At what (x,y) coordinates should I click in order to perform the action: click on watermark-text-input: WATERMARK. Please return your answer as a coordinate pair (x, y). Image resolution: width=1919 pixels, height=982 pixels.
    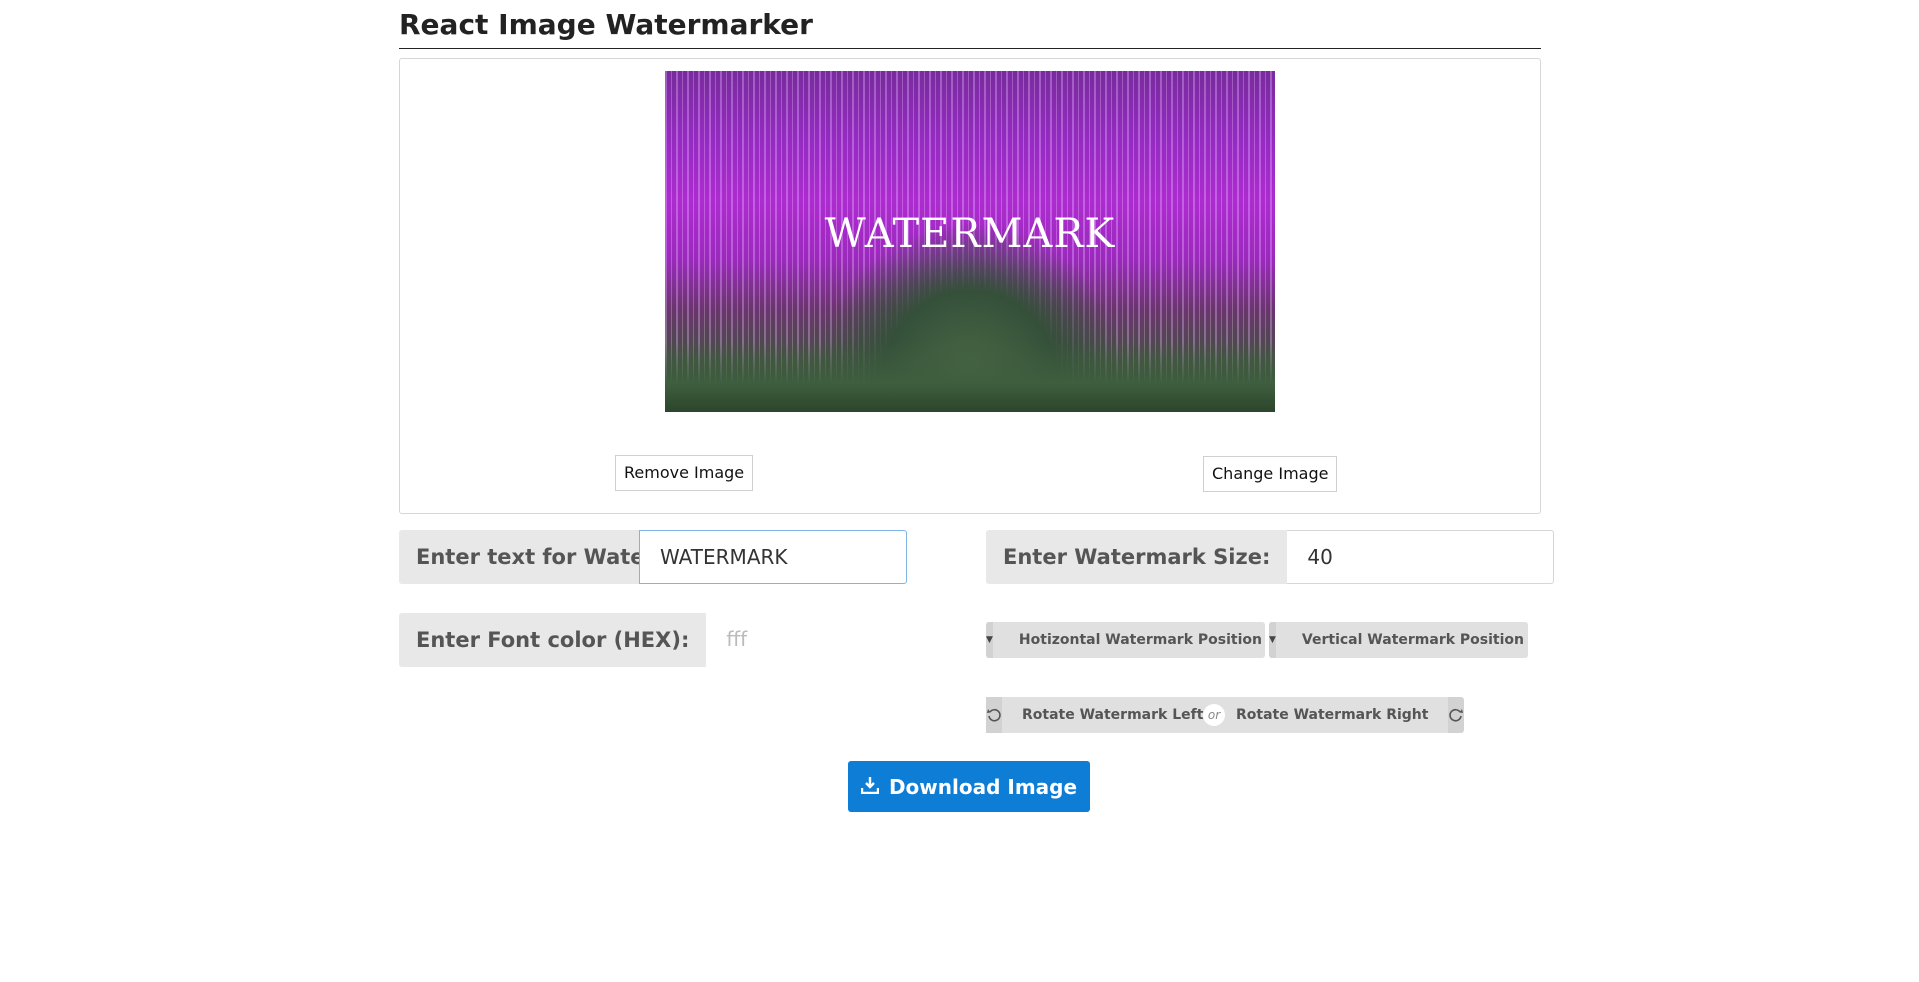
    Looking at the image, I should click on (773, 557).